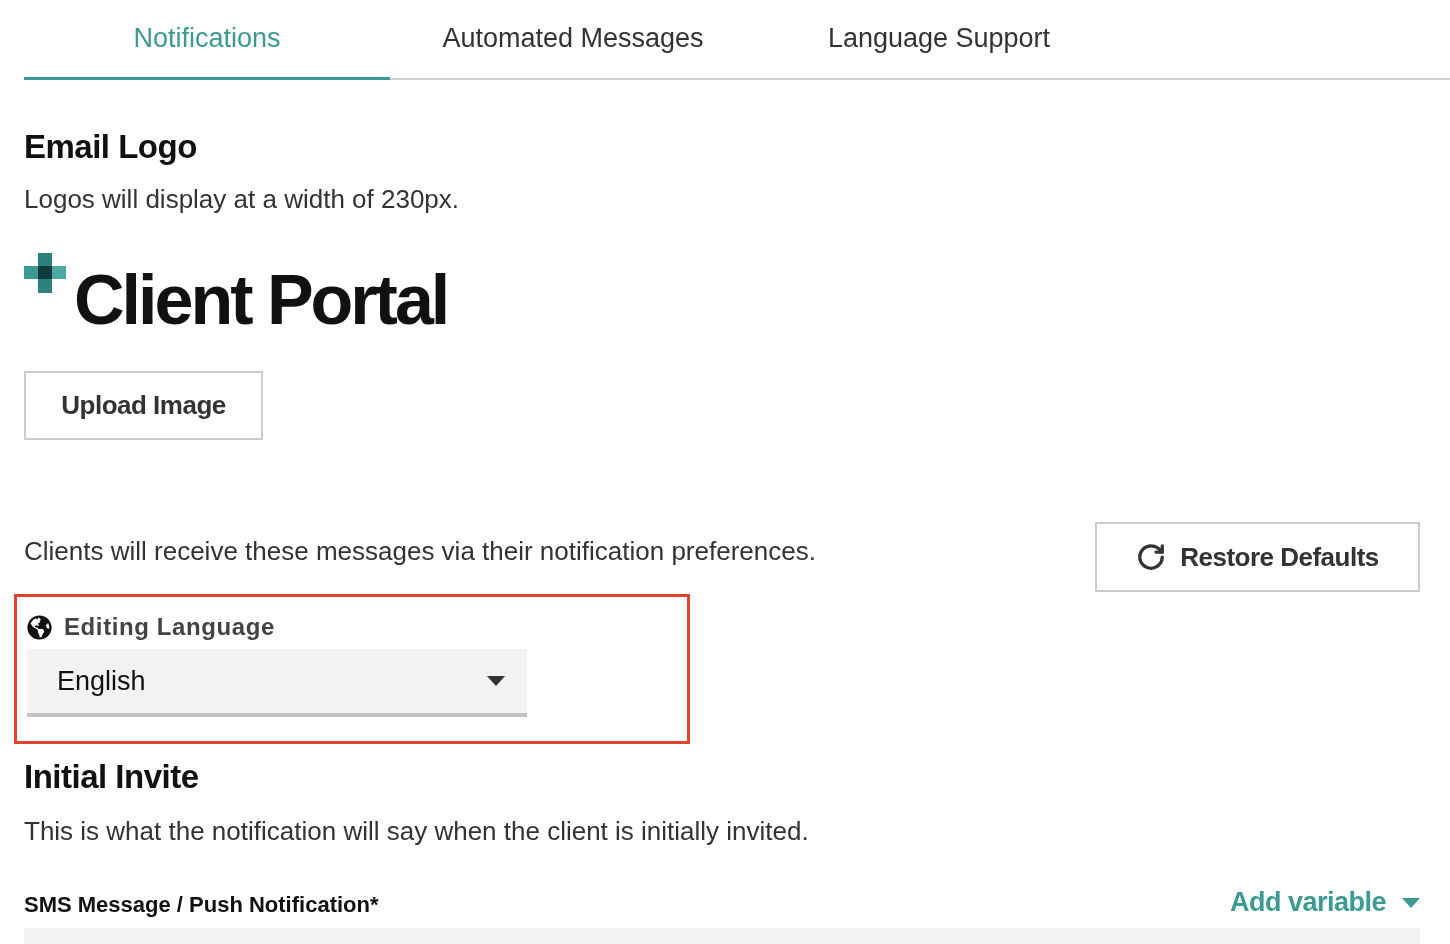  What do you see at coordinates (1151, 557) in the screenshot?
I see `refresh-icon` at bounding box center [1151, 557].